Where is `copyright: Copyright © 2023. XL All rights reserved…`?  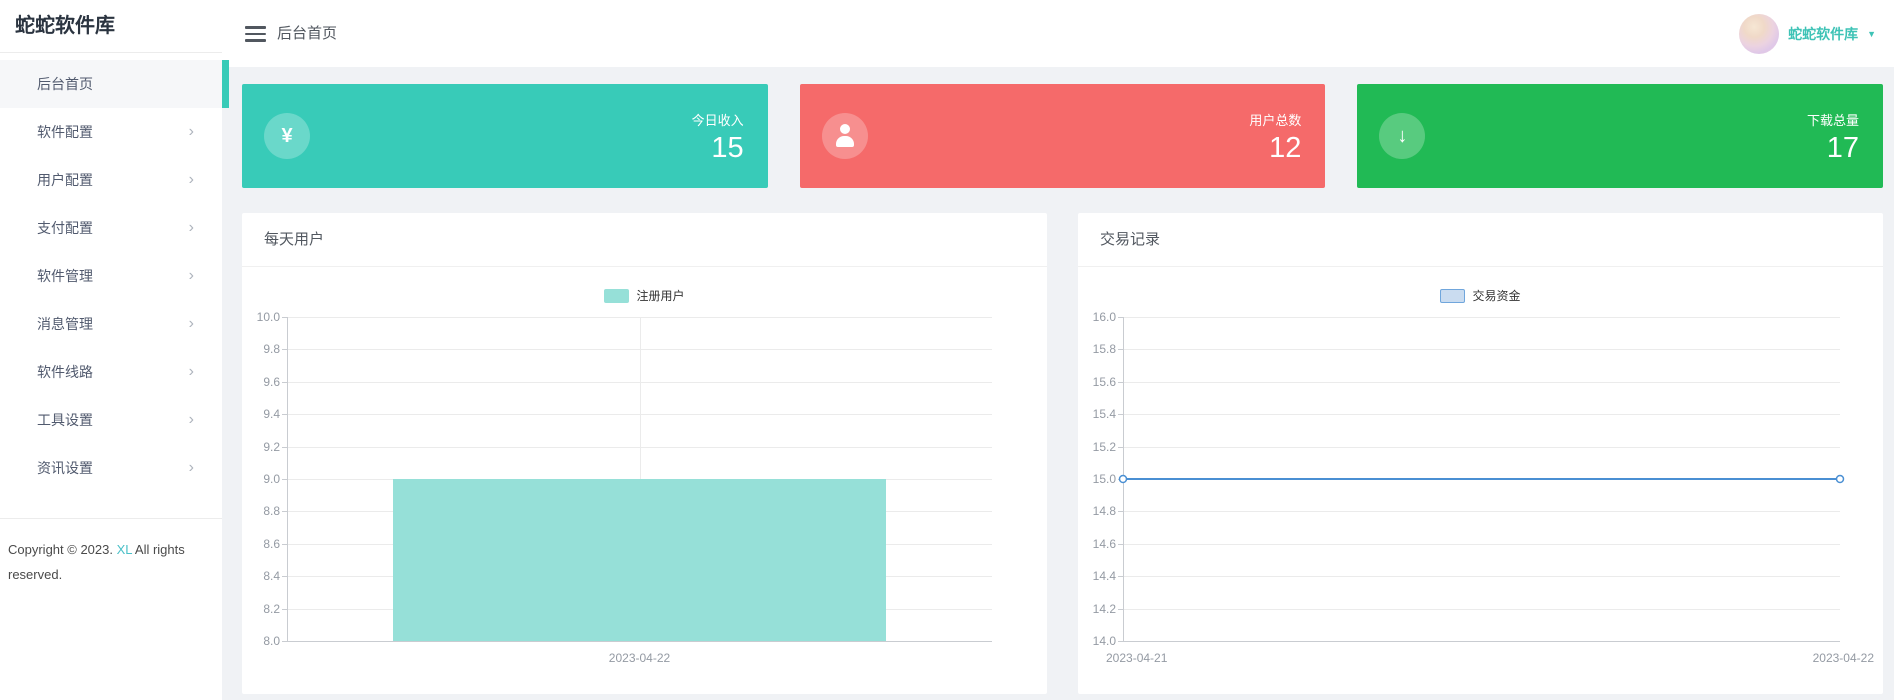
copyright: Copyright © 2023. XL All rights reserved… is located at coordinates (111, 553).